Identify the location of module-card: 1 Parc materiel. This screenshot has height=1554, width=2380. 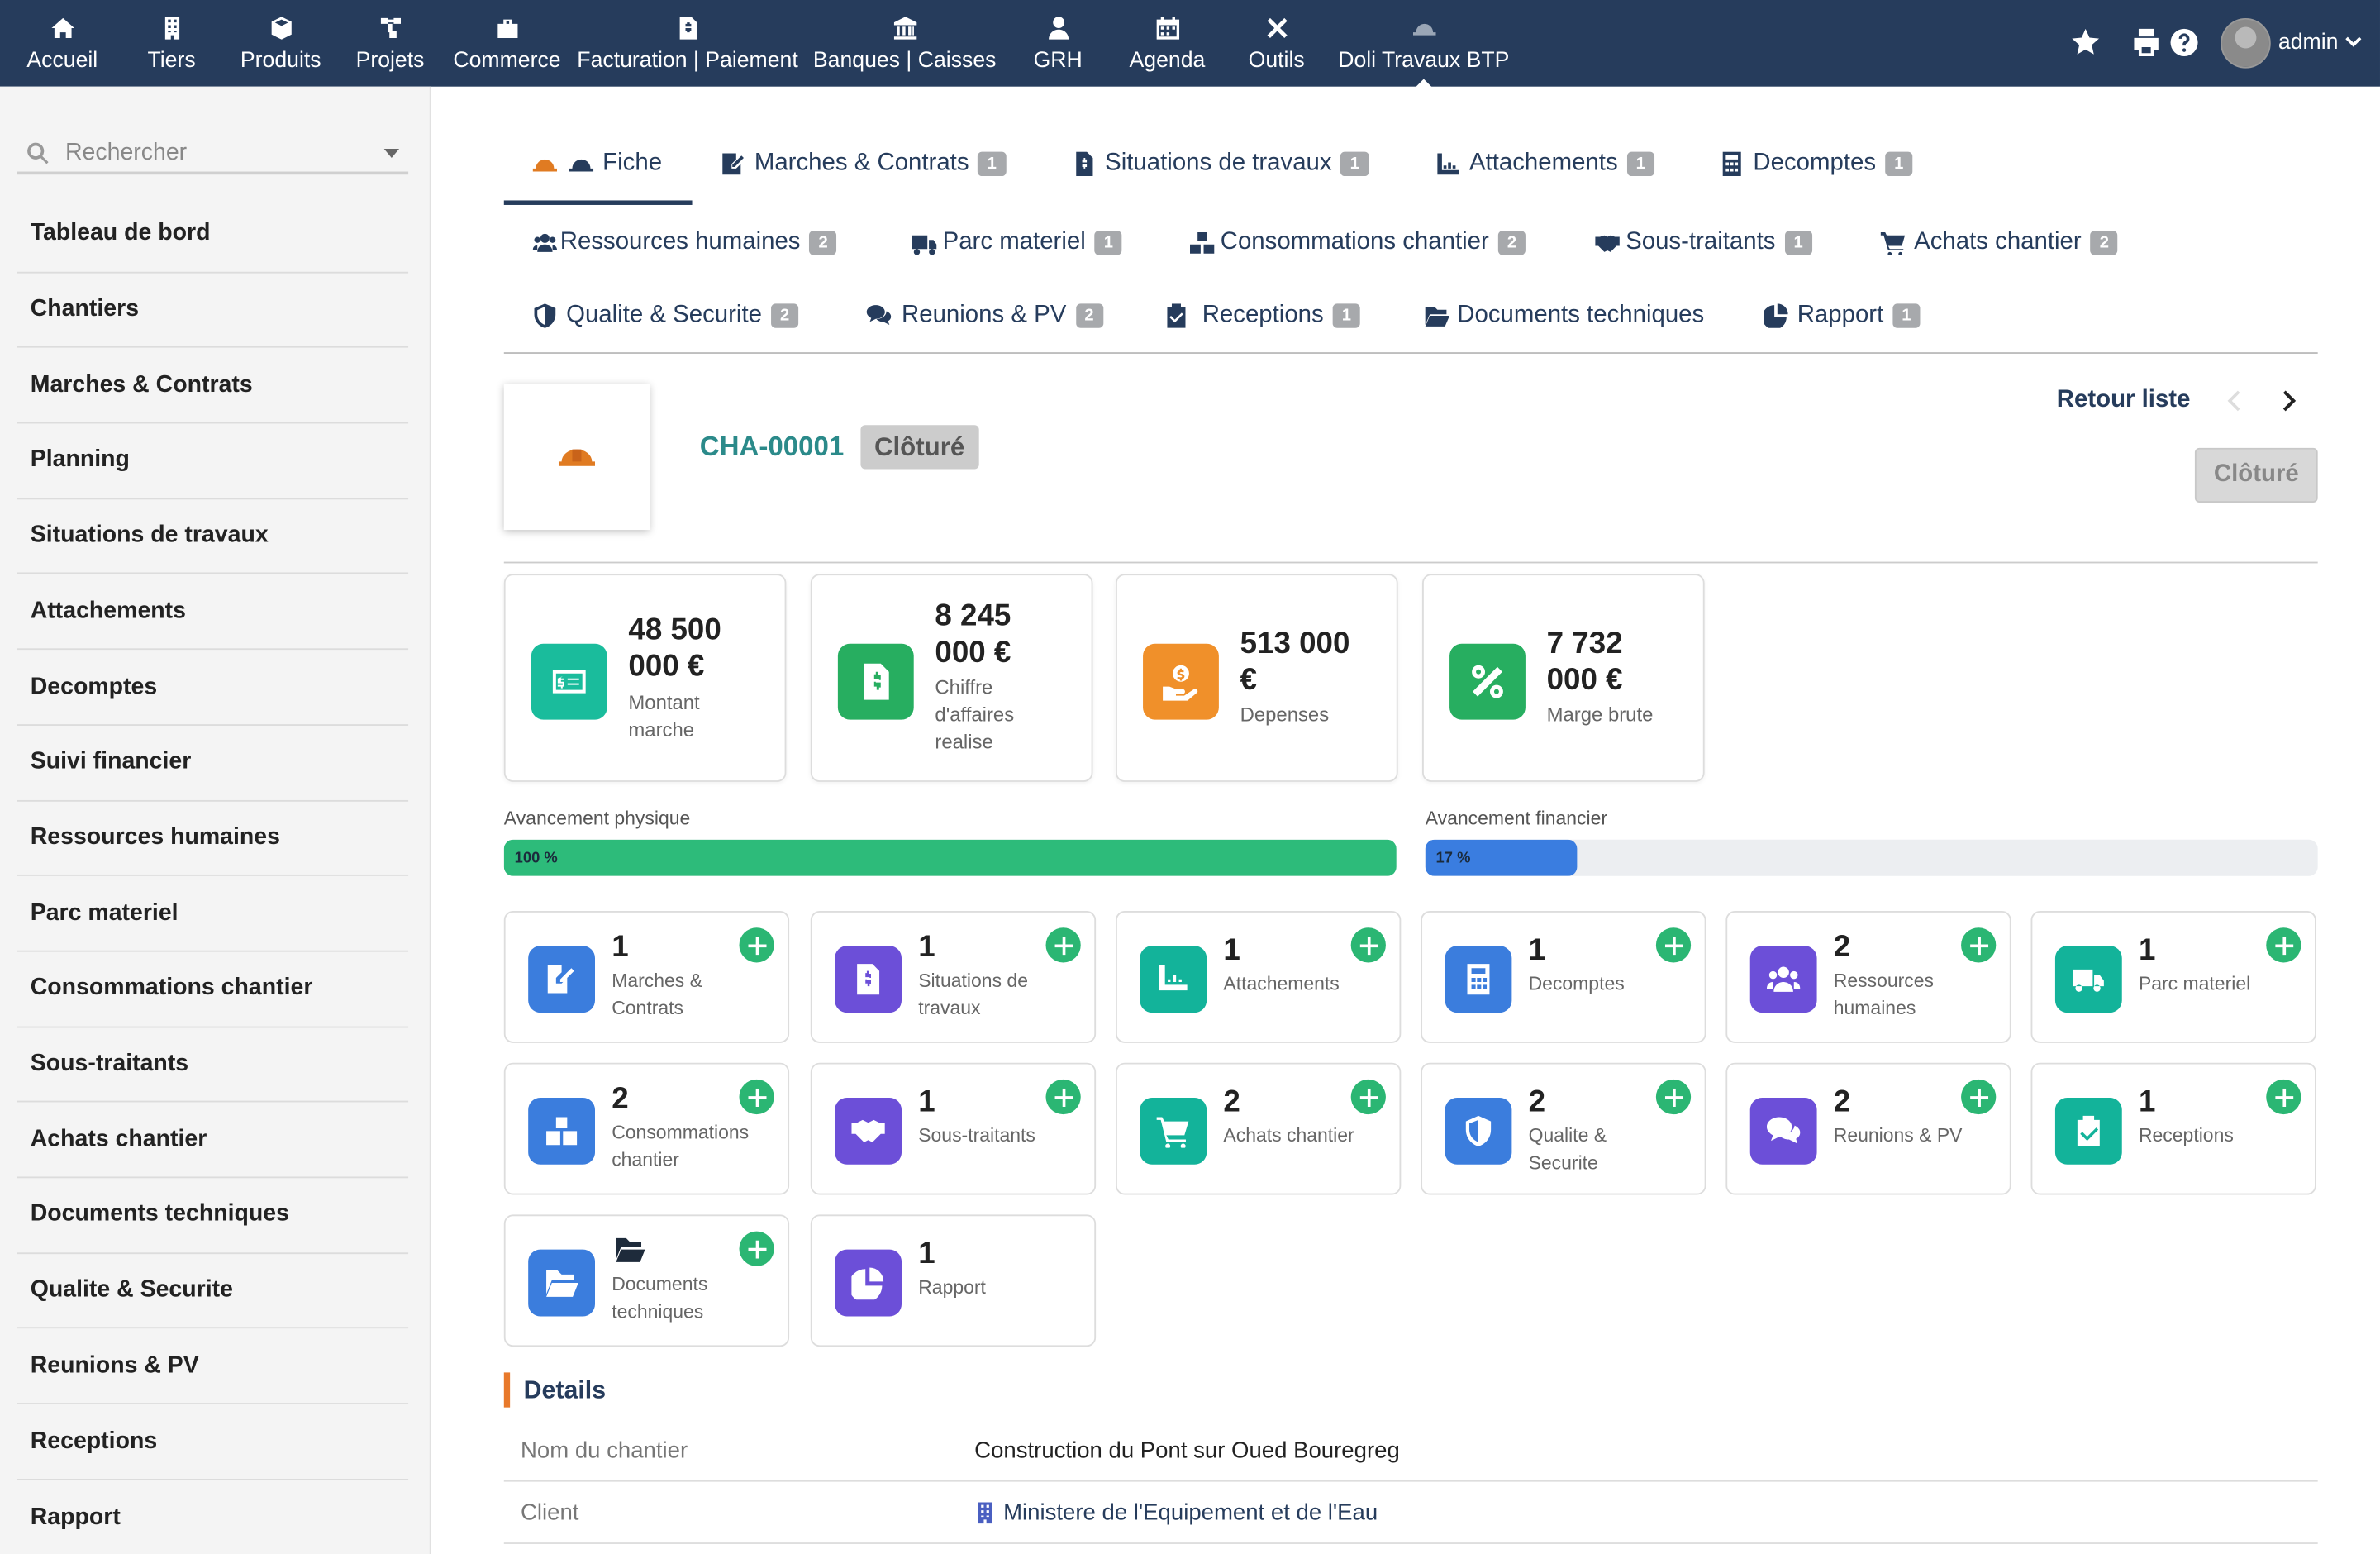
(2173, 977).